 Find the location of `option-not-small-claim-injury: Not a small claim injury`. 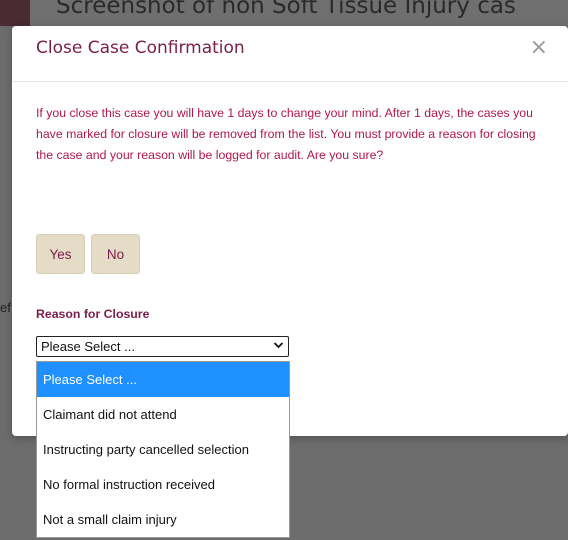

option-not-small-claim-injury: Not a small claim injury is located at coordinates (163, 519).